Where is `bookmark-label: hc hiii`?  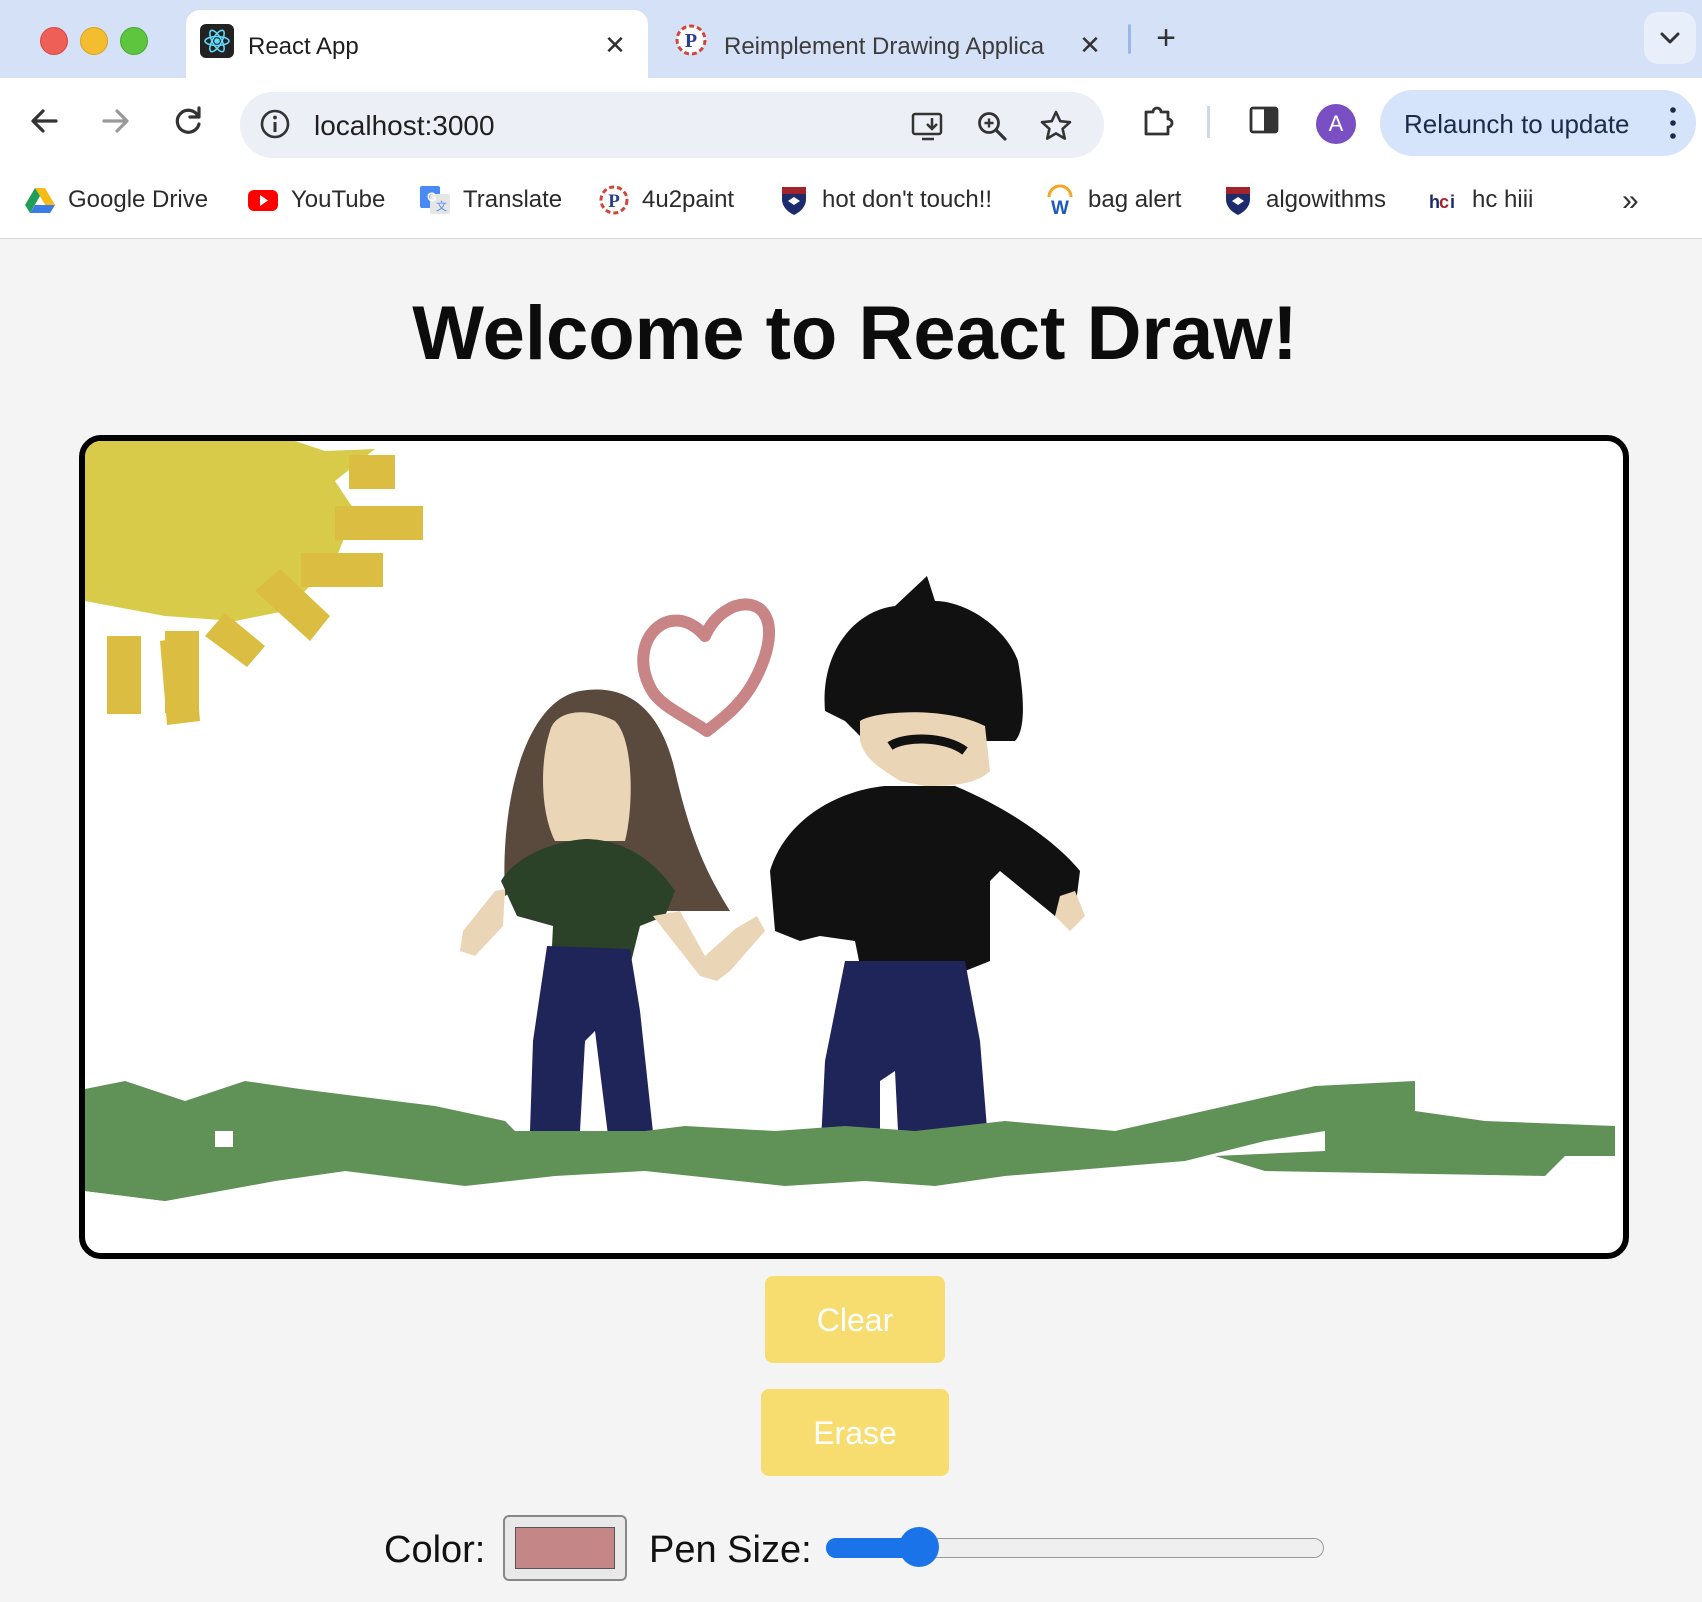
bookmark-label: hc hiii is located at coordinates (1503, 199).